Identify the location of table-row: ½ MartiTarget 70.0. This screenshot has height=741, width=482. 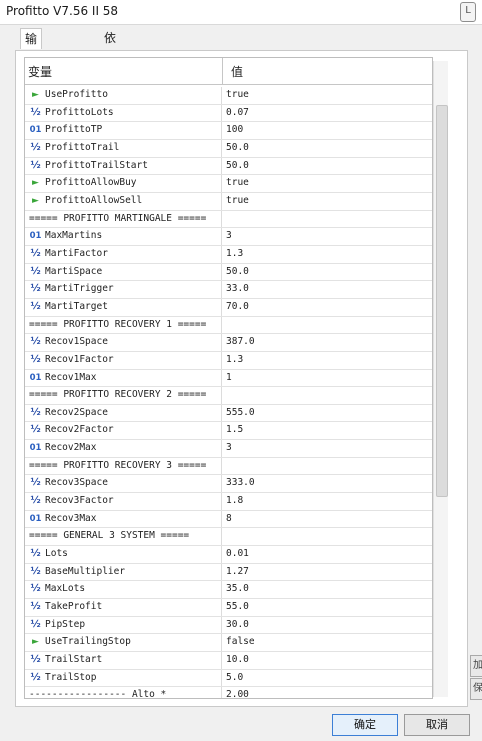
(228, 307).